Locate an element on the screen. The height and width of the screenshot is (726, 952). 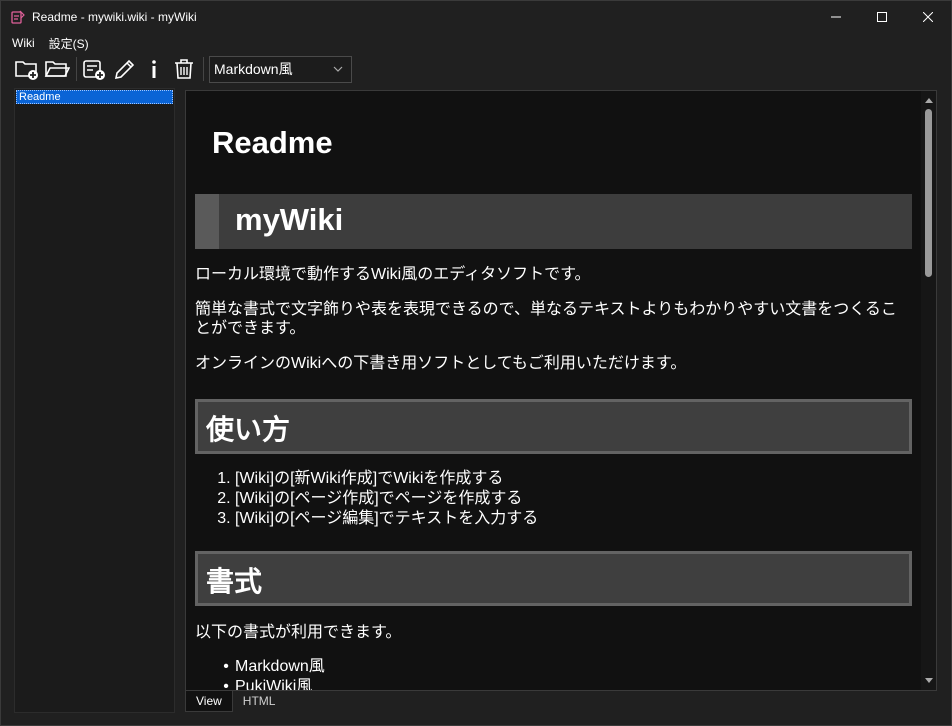
new-page-button is located at coordinates (94, 69).